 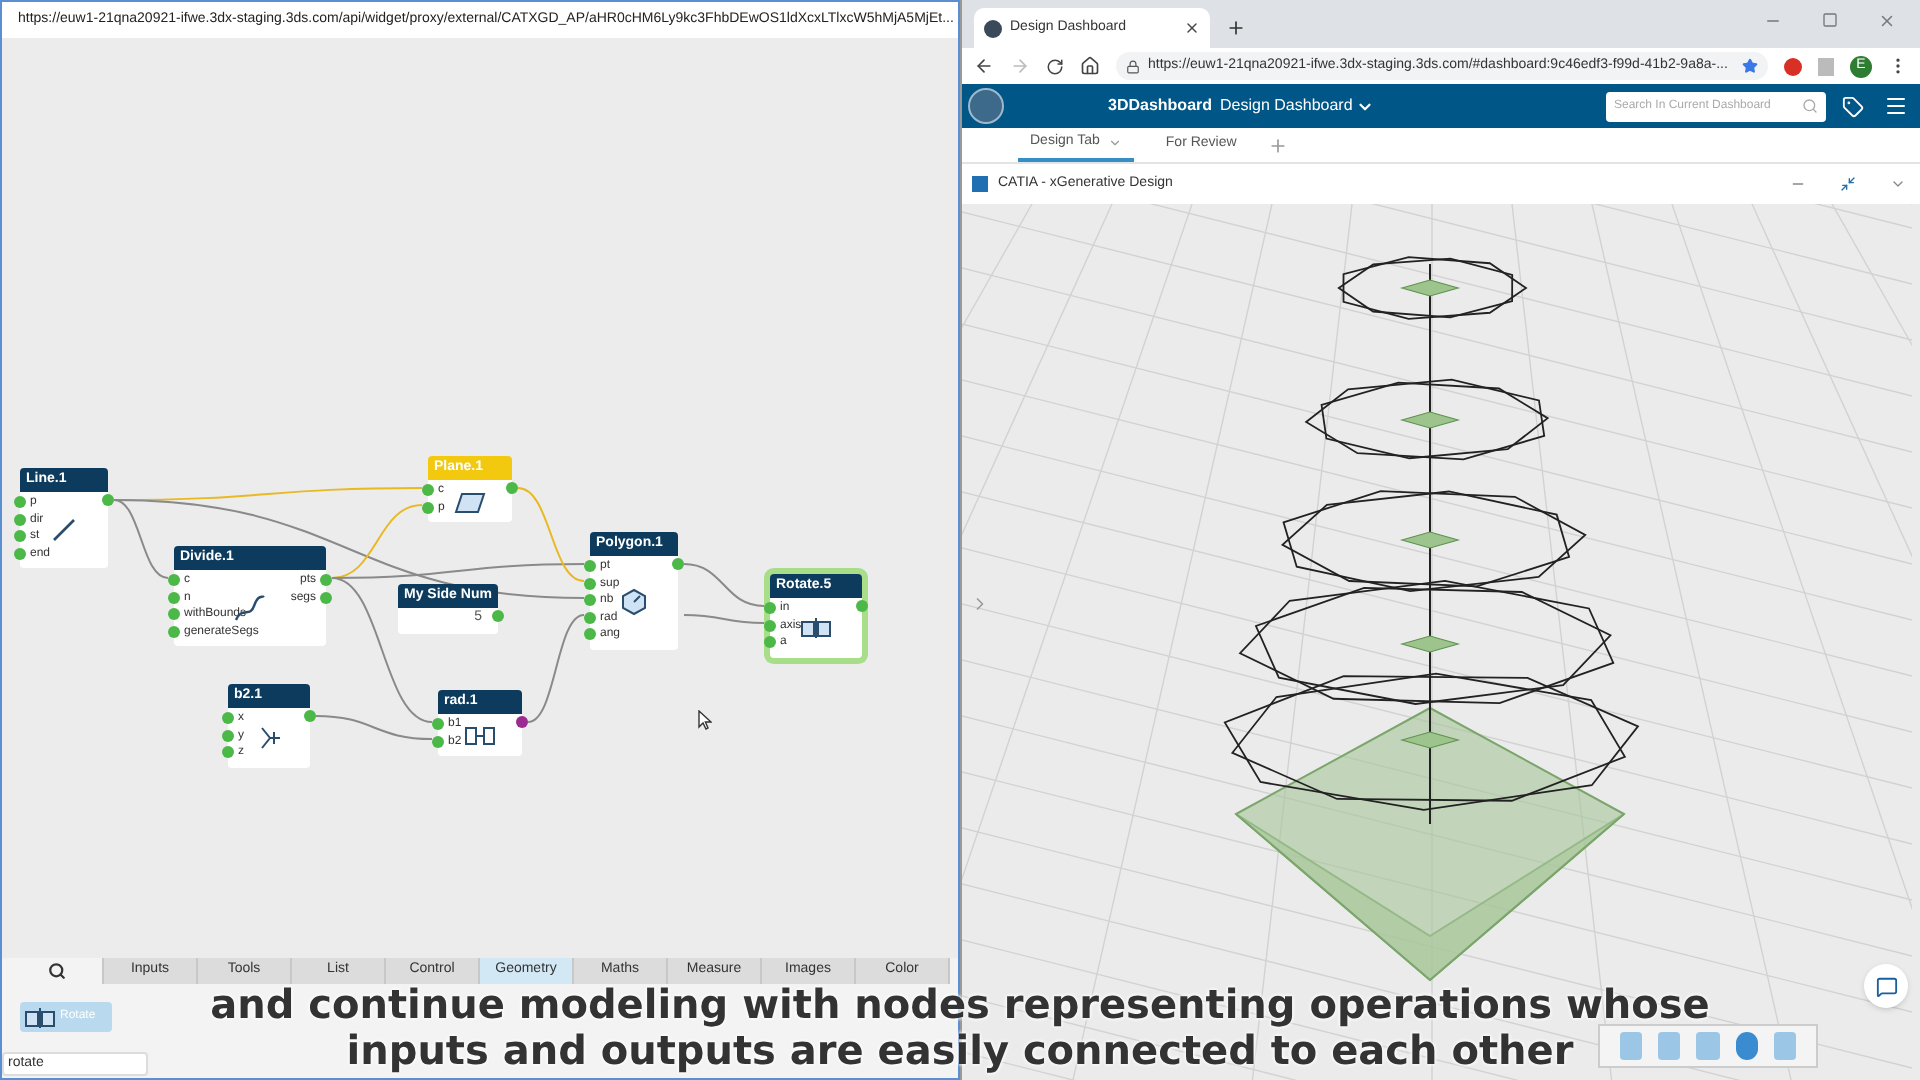 What do you see at coordinates (1160, 106) in the screenshot?
I see `brand-name: 3DDashboard` at bounding box center [1160, 106].